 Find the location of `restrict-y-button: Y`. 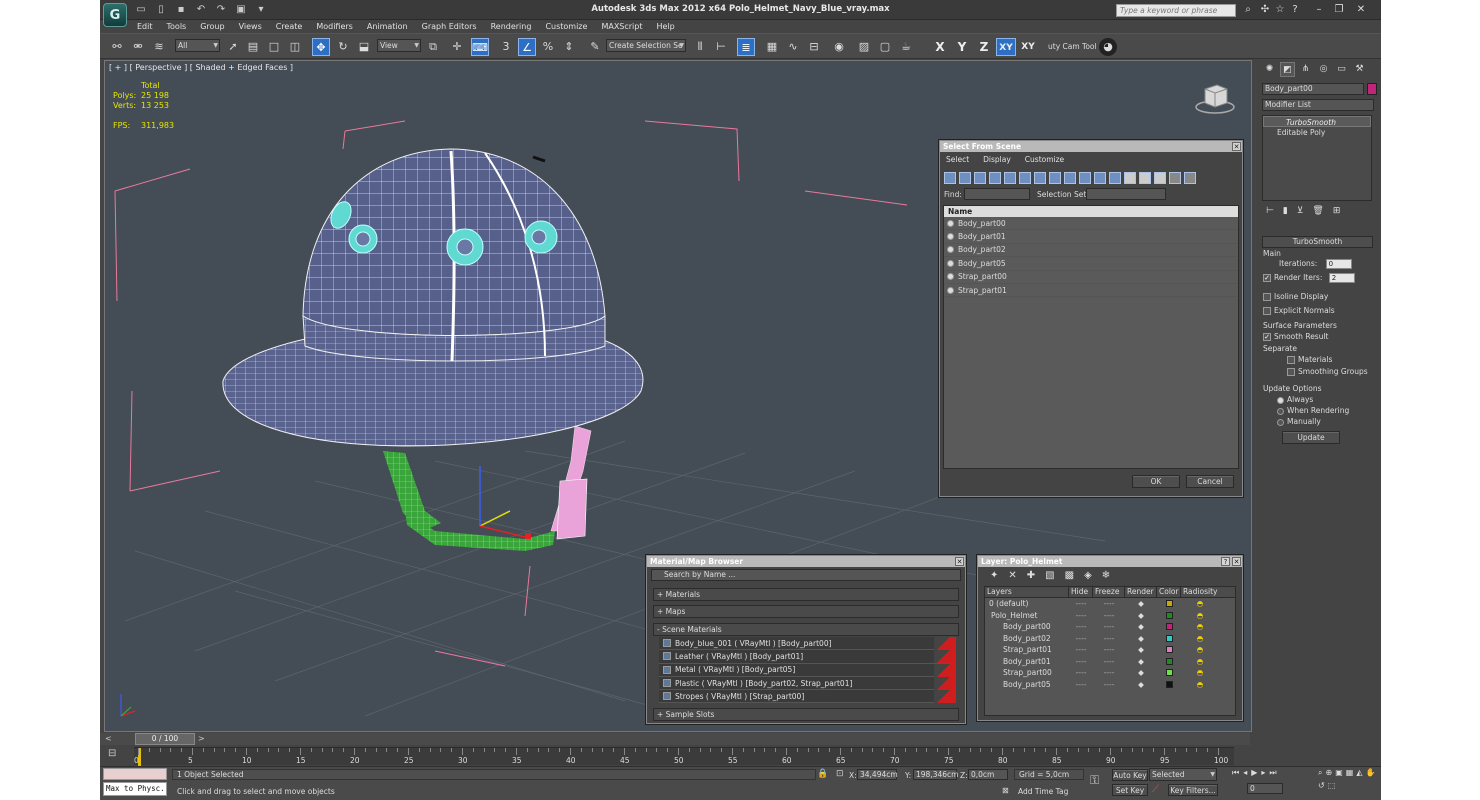

restrict-y-button: Y is located at coordinates (962, 47).